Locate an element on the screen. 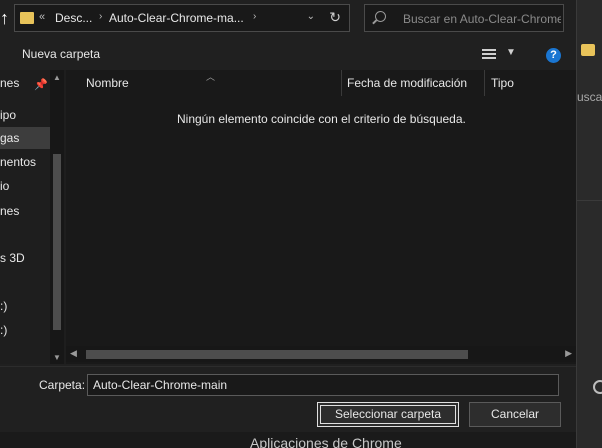 The width and height of the screenshot is (602, 448). sidebar-item: nentos is located at coordinates (25, 162).